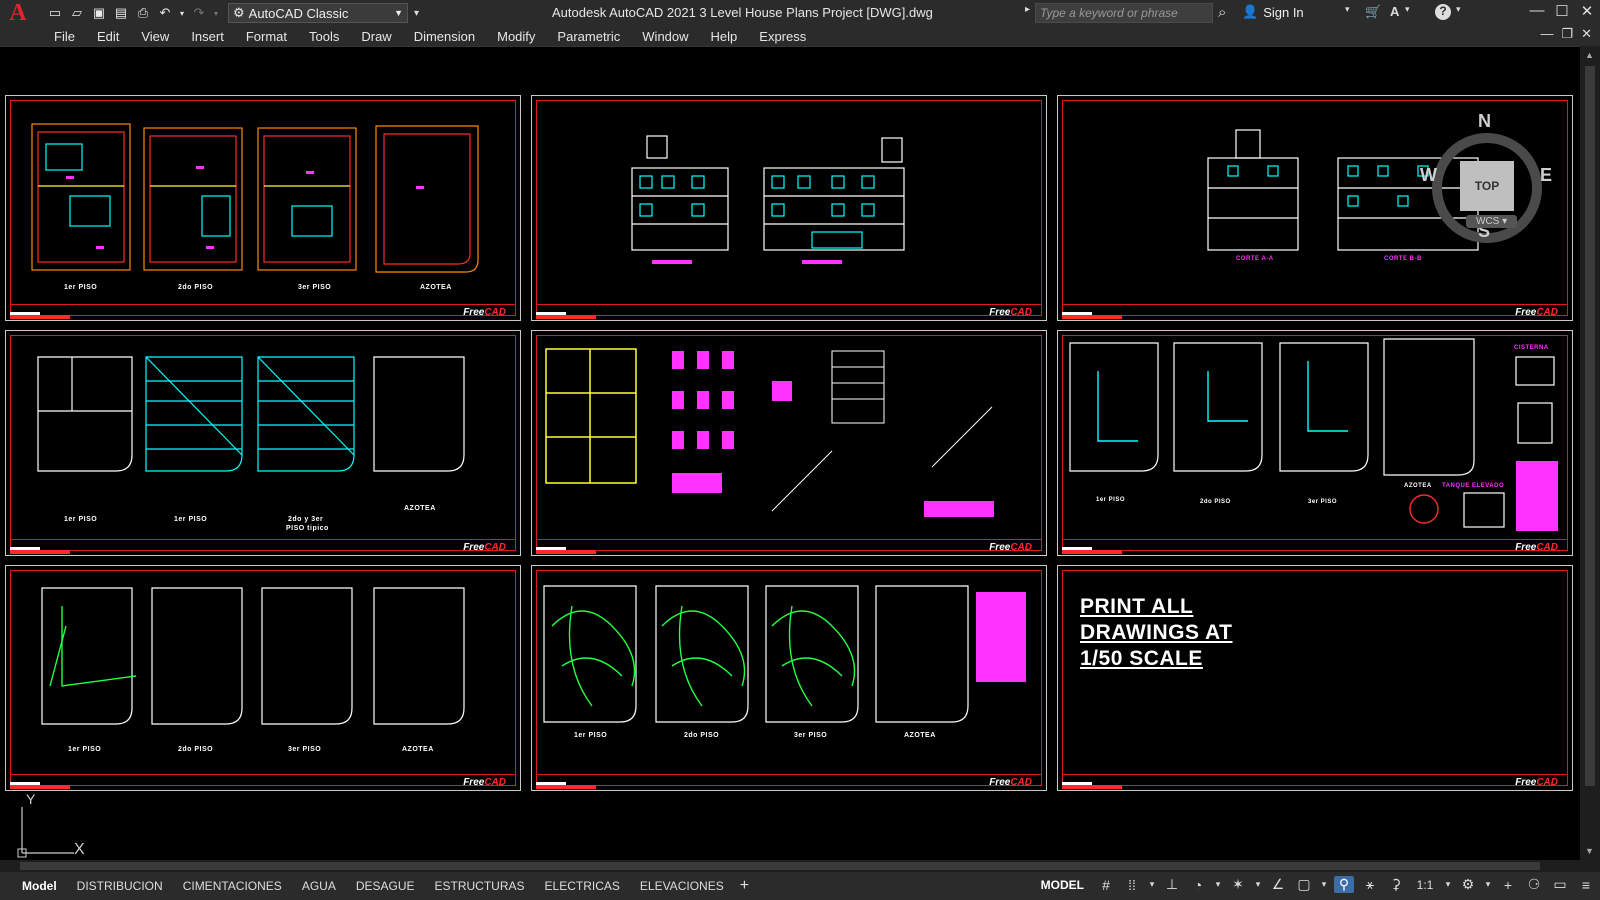 The height and width of the screenshot is (900, 1600). Describe the element at coordinates (1488, 884) in the screenshot. I see `workspace-dropdown-icon: ▾` at that location.